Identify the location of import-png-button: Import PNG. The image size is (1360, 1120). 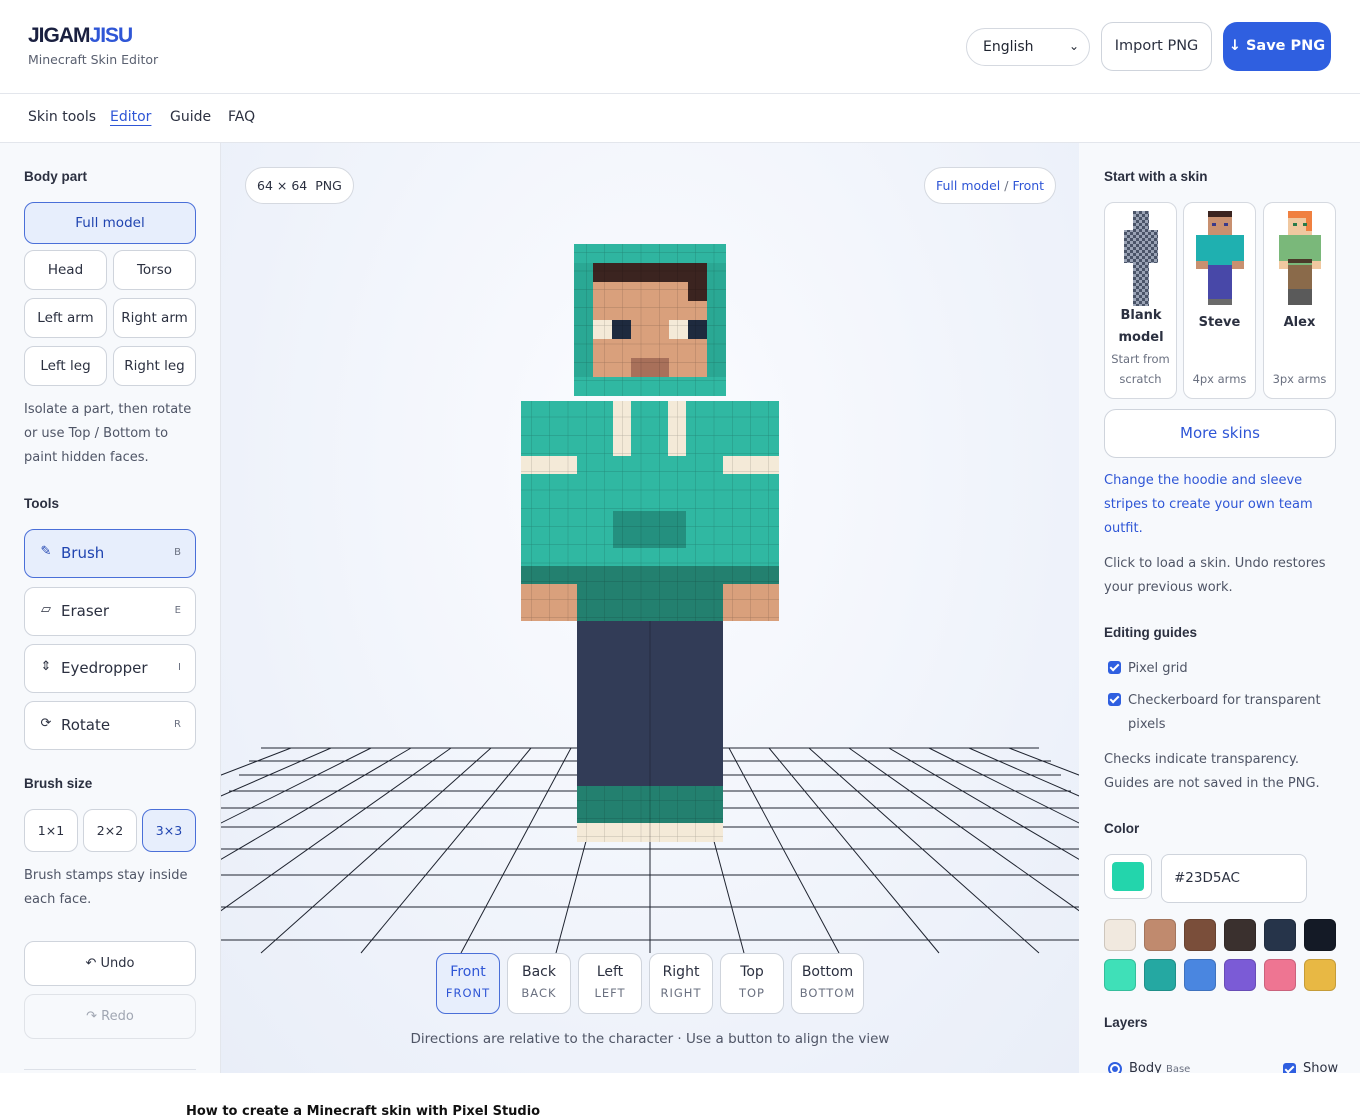
(1156, 46).